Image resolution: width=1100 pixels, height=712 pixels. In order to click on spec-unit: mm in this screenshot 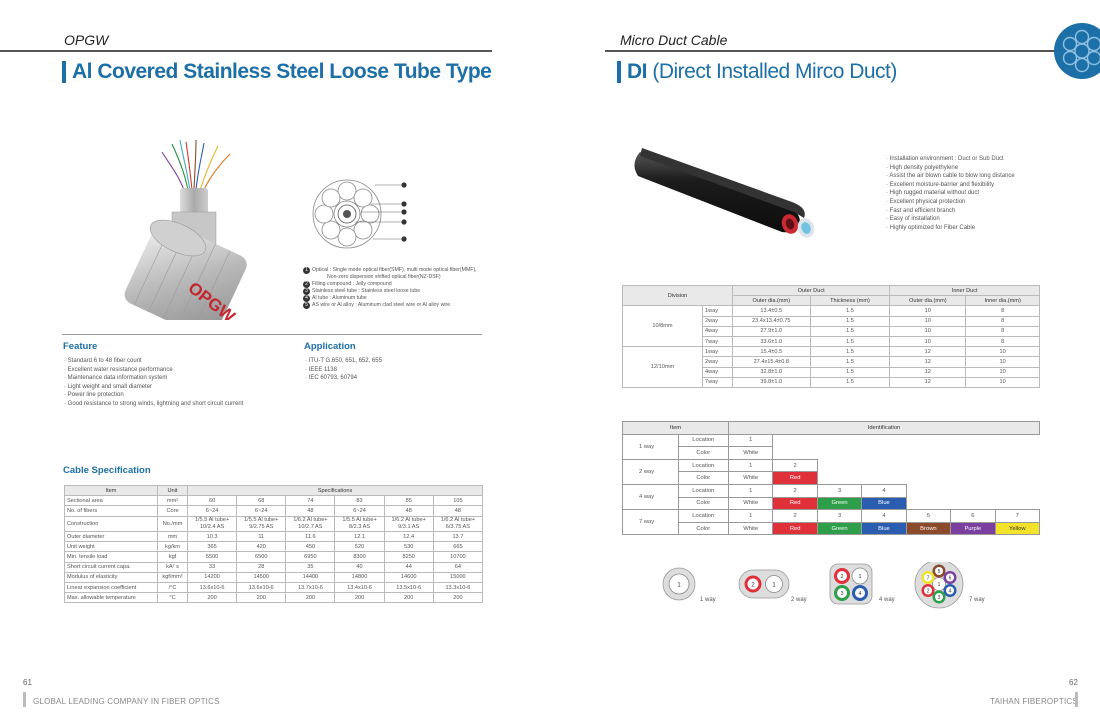, I will do `click(172, 536)`.